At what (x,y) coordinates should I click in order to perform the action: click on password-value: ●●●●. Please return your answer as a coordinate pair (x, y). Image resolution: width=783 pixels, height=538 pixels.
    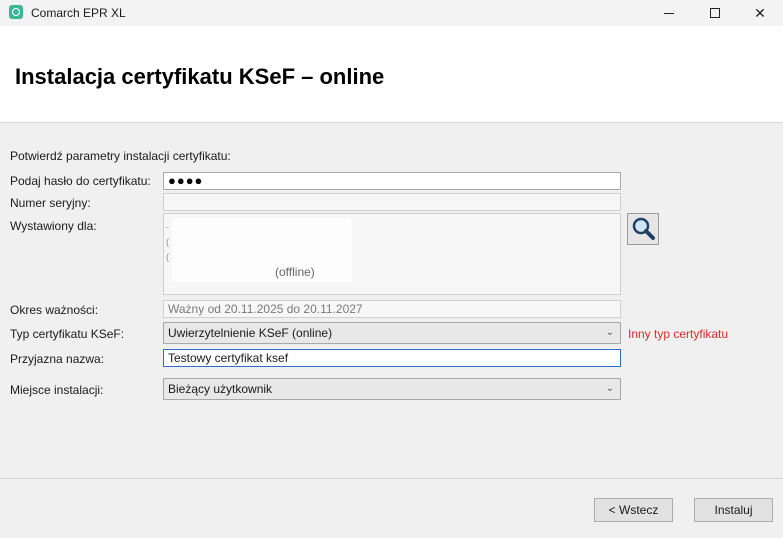
    Looking at the image, I should click on (186, 180).